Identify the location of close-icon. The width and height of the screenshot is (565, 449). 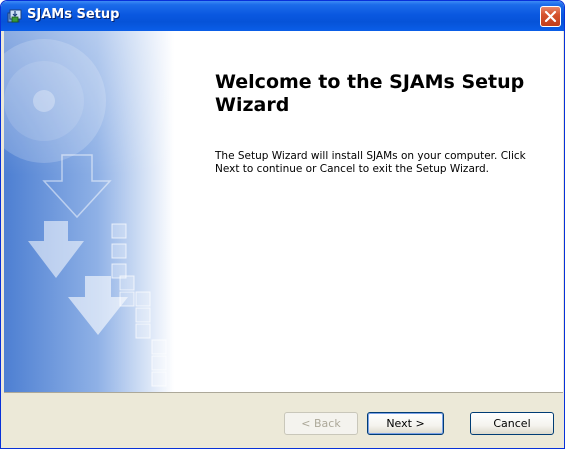
(550, 16).